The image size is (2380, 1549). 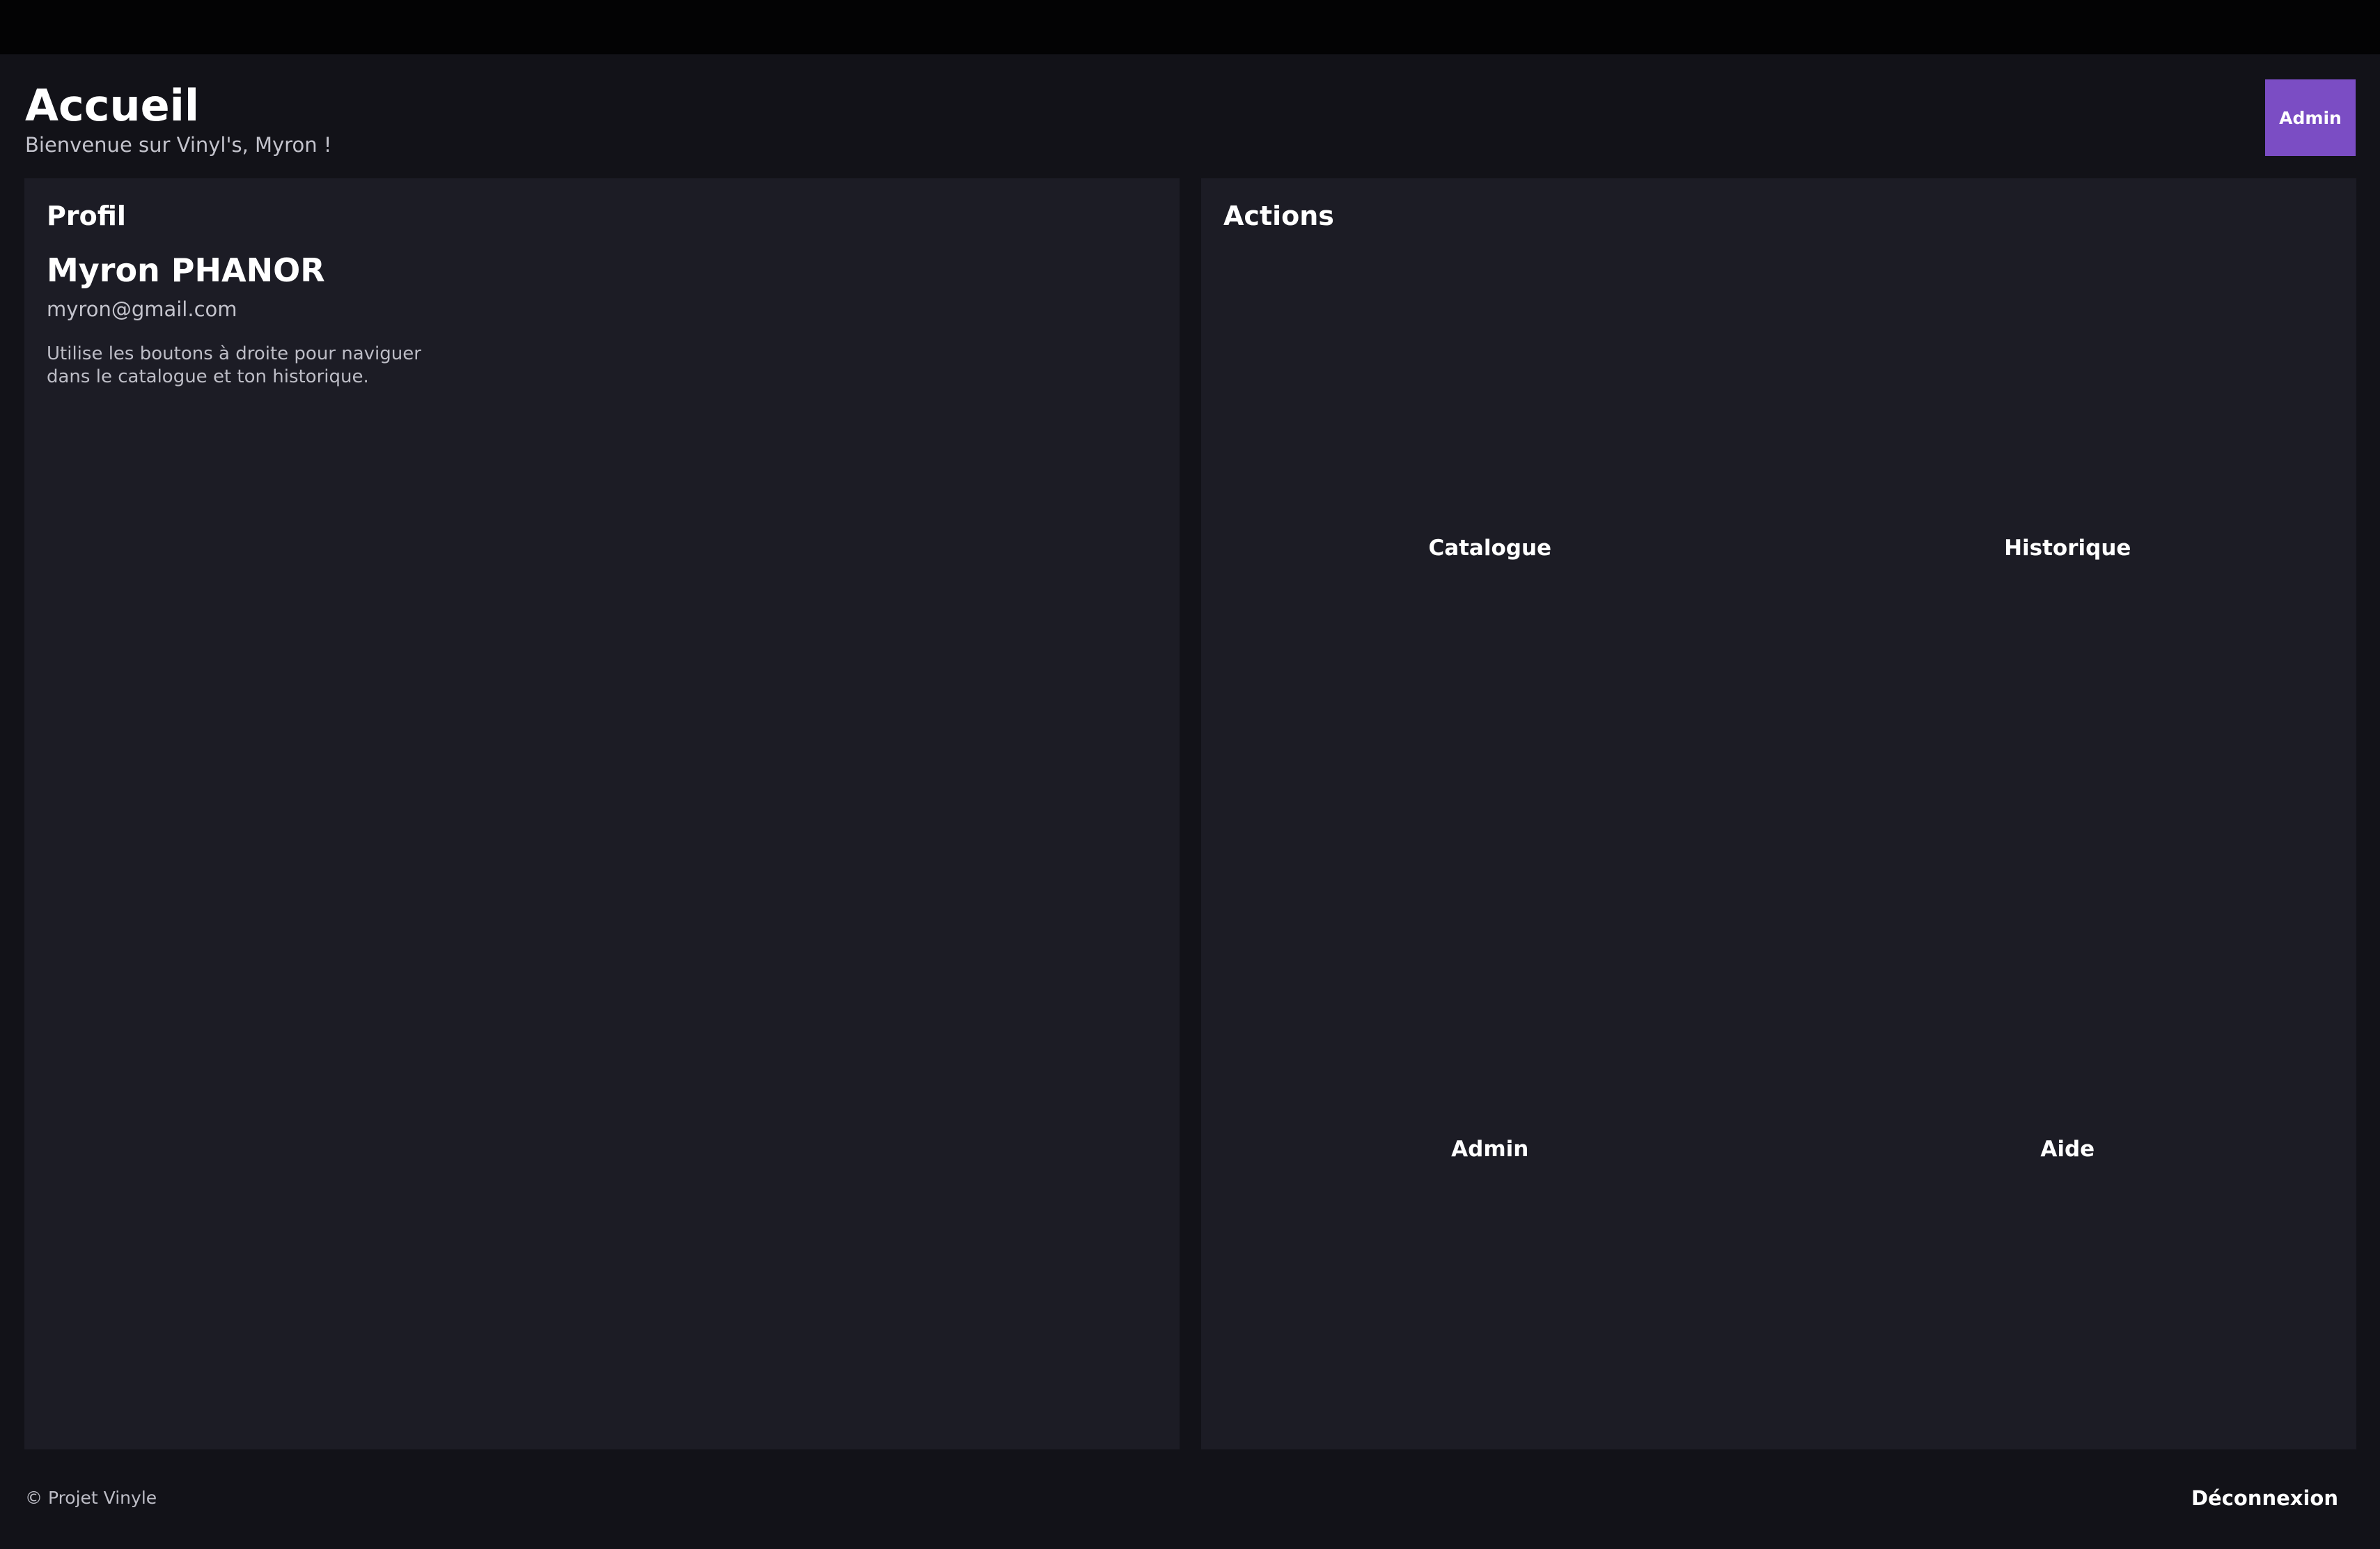 What do you see at coordinates (2068, 549) in the screenshot?
I see `historique-button: Historique` at bounding box center [2068, 549].